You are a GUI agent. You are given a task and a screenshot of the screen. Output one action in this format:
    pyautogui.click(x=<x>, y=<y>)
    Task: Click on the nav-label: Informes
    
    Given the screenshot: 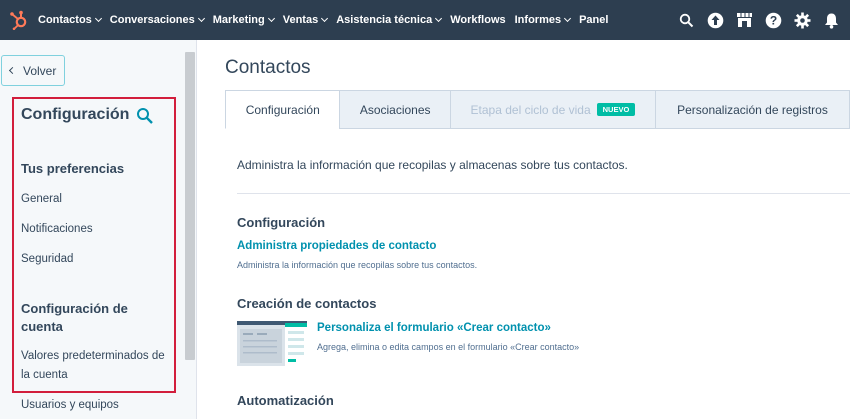 What is the action you would take?
    pyautogui.click(x=538, y=20)
    